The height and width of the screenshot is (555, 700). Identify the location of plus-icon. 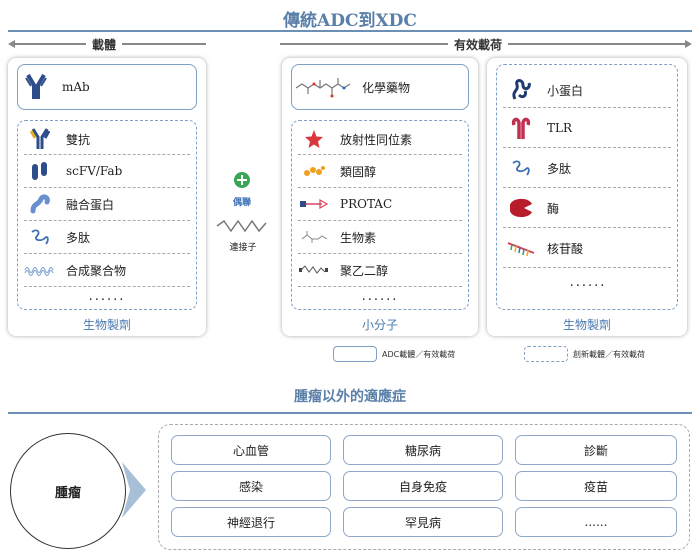
(242, 182).